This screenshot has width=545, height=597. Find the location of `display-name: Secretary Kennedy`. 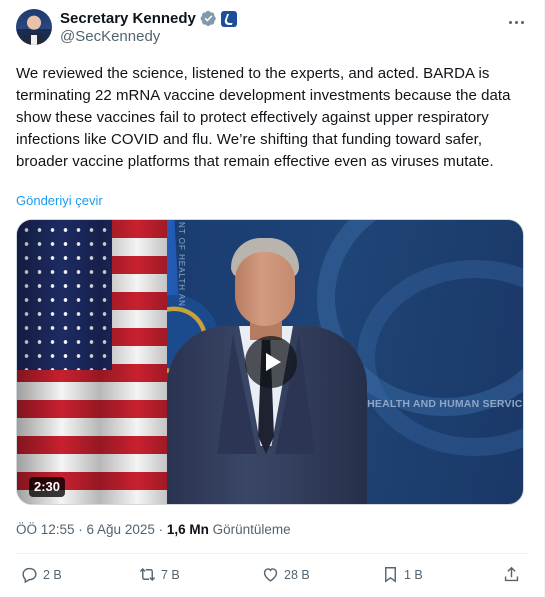

display-name: Secretary Kennedy is located at coordinates (128, 18).